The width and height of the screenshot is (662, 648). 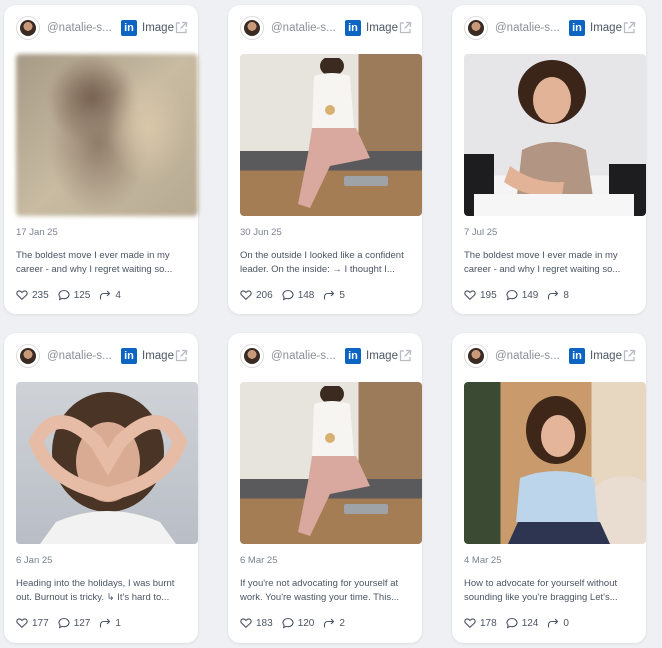 I want to click on likes-count: 183, so click(x=264, y=623).